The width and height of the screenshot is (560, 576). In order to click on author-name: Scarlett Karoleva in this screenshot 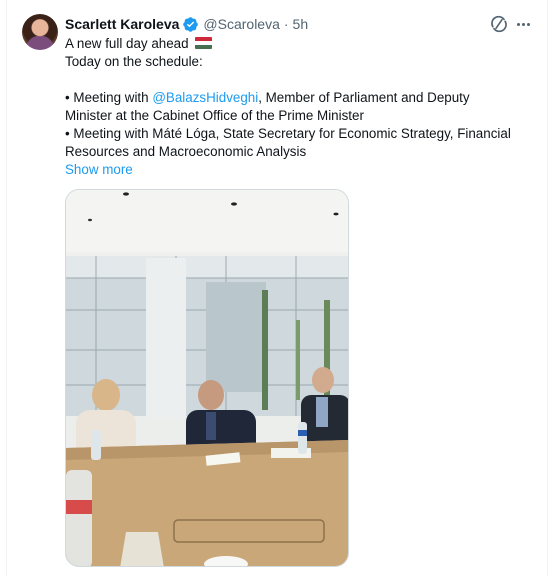, I will do `click(122, 24)`.